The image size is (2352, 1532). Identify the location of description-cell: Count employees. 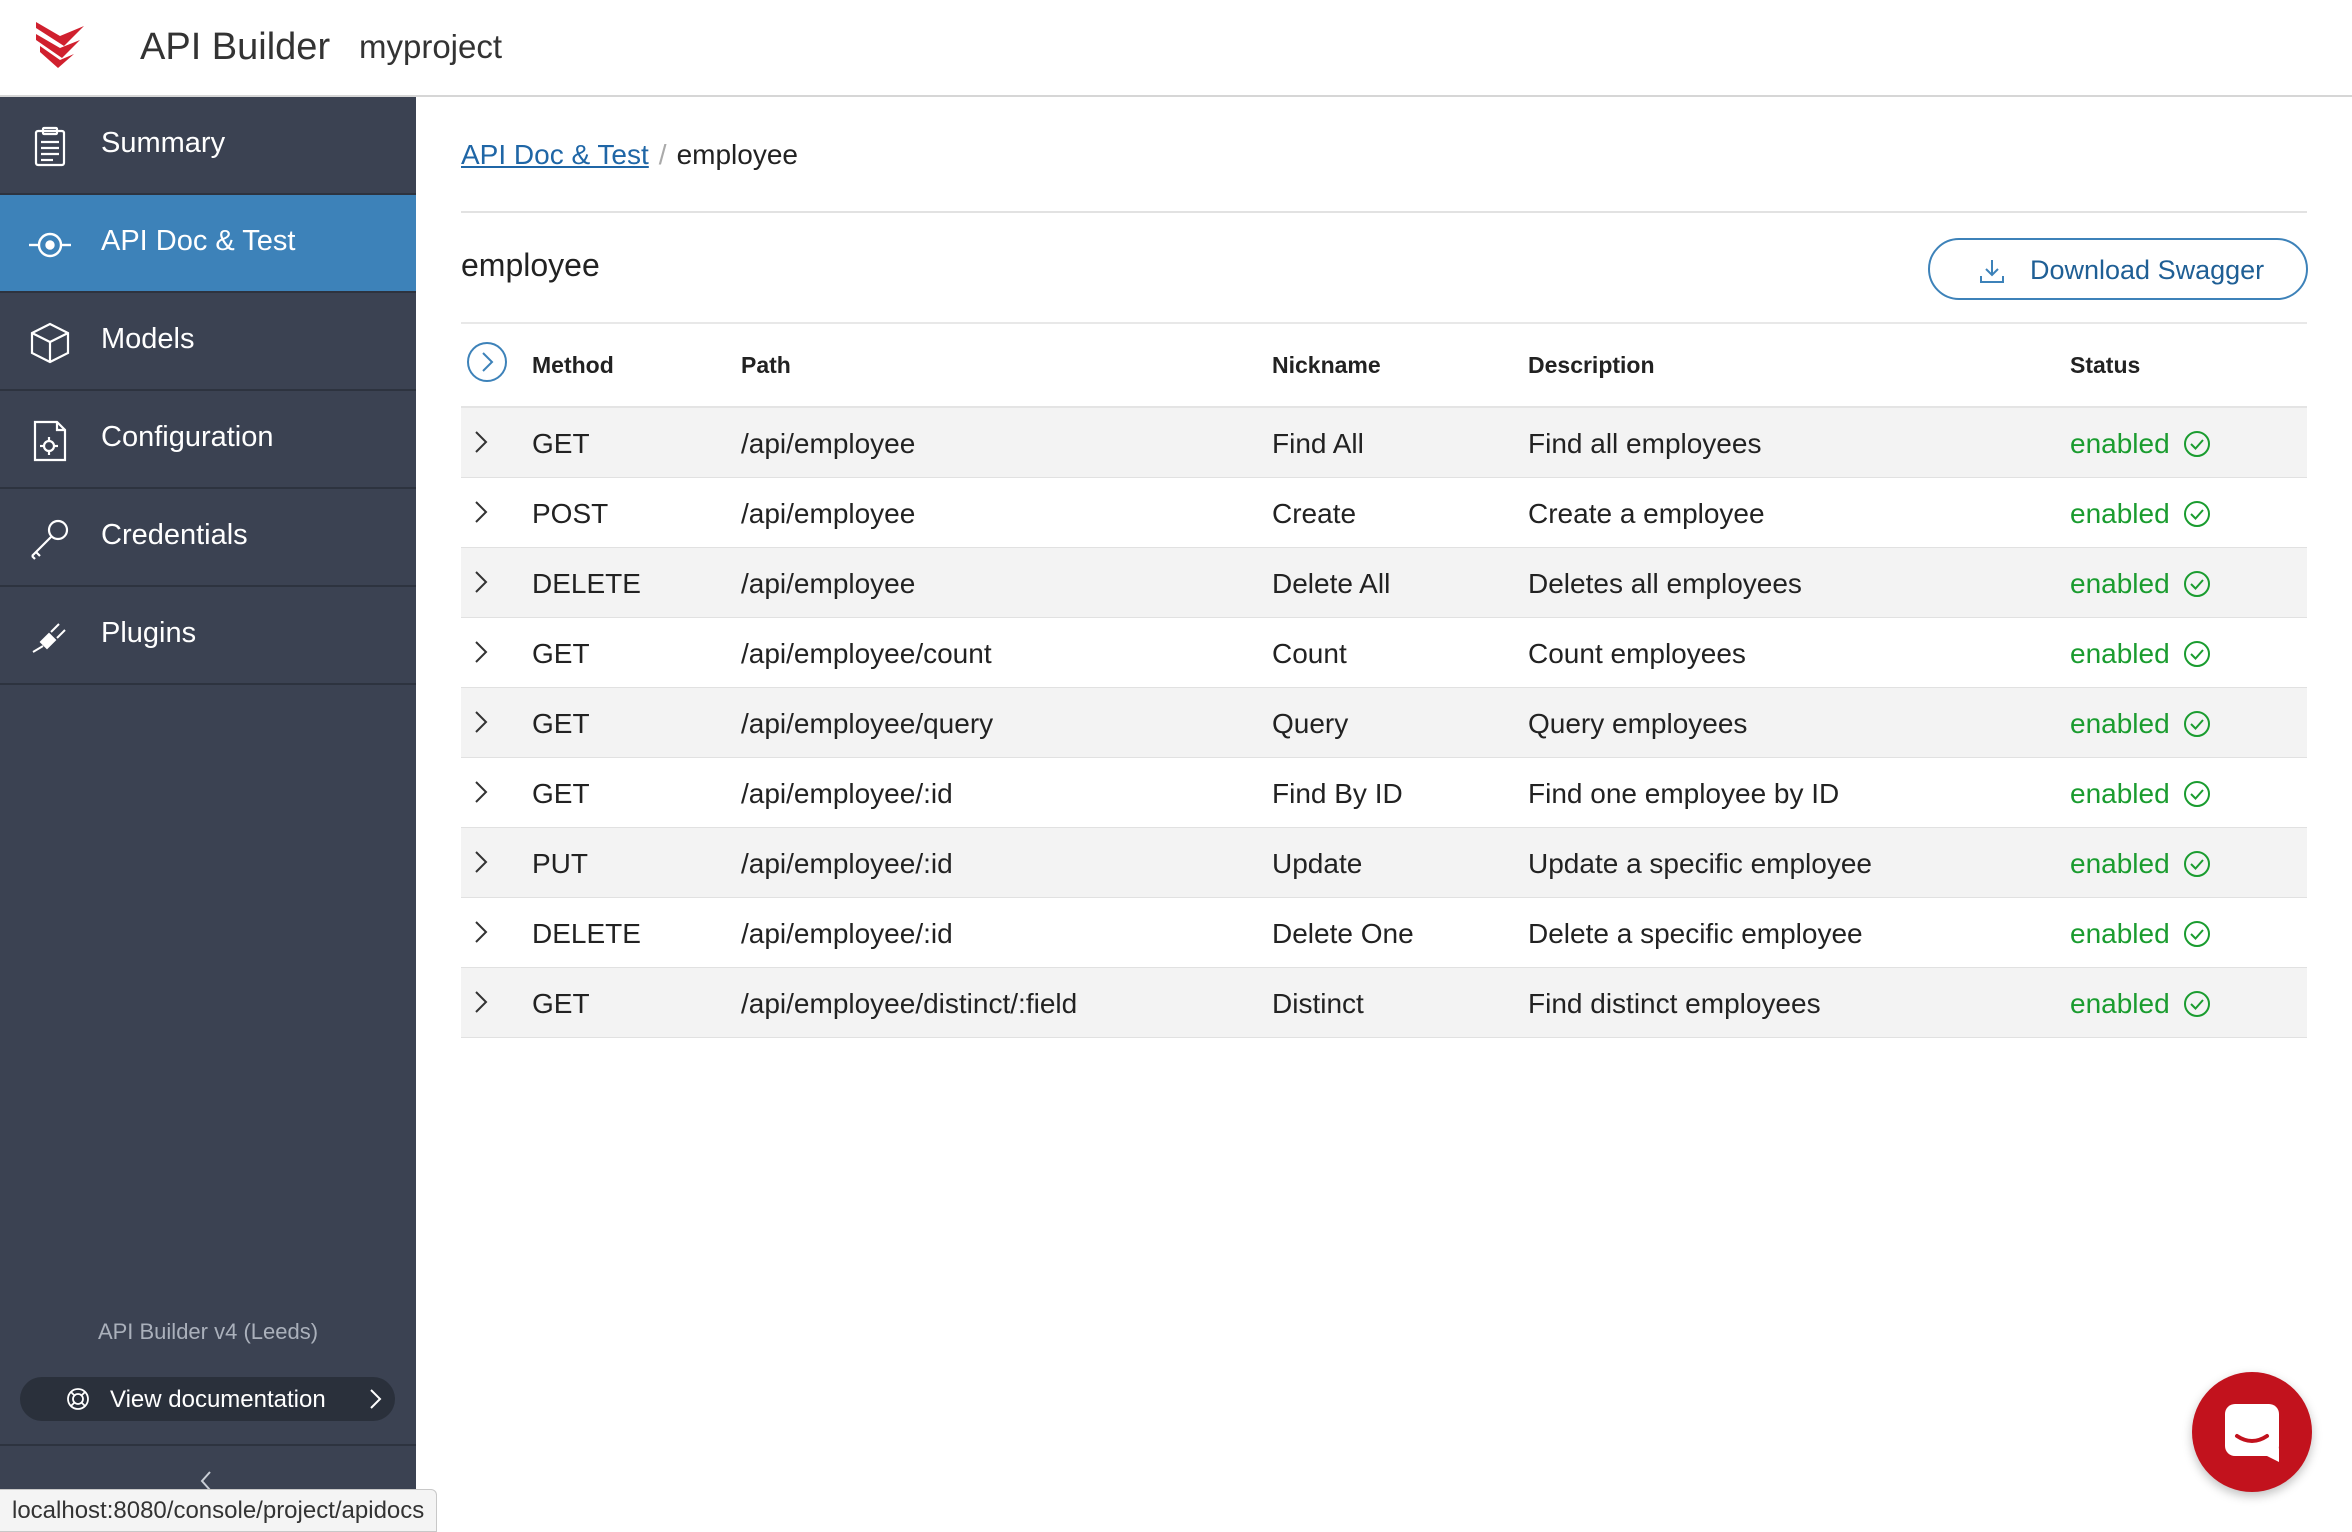
(1637, 653).